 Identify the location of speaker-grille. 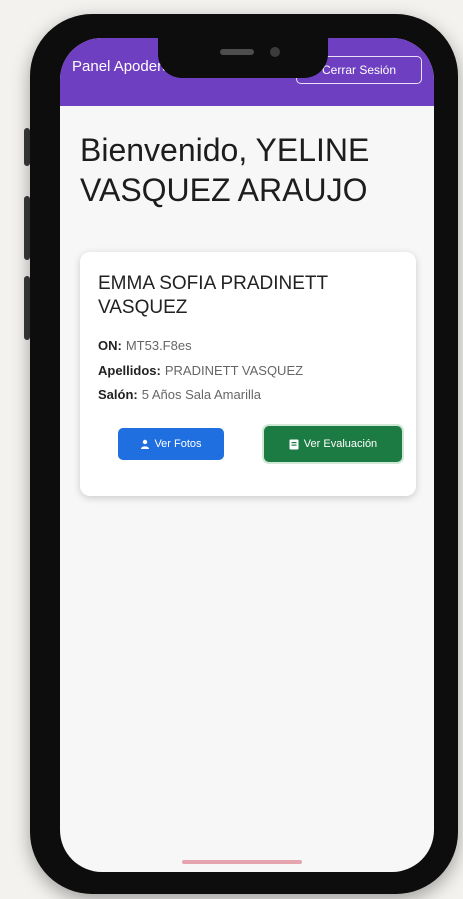
(237, 52).